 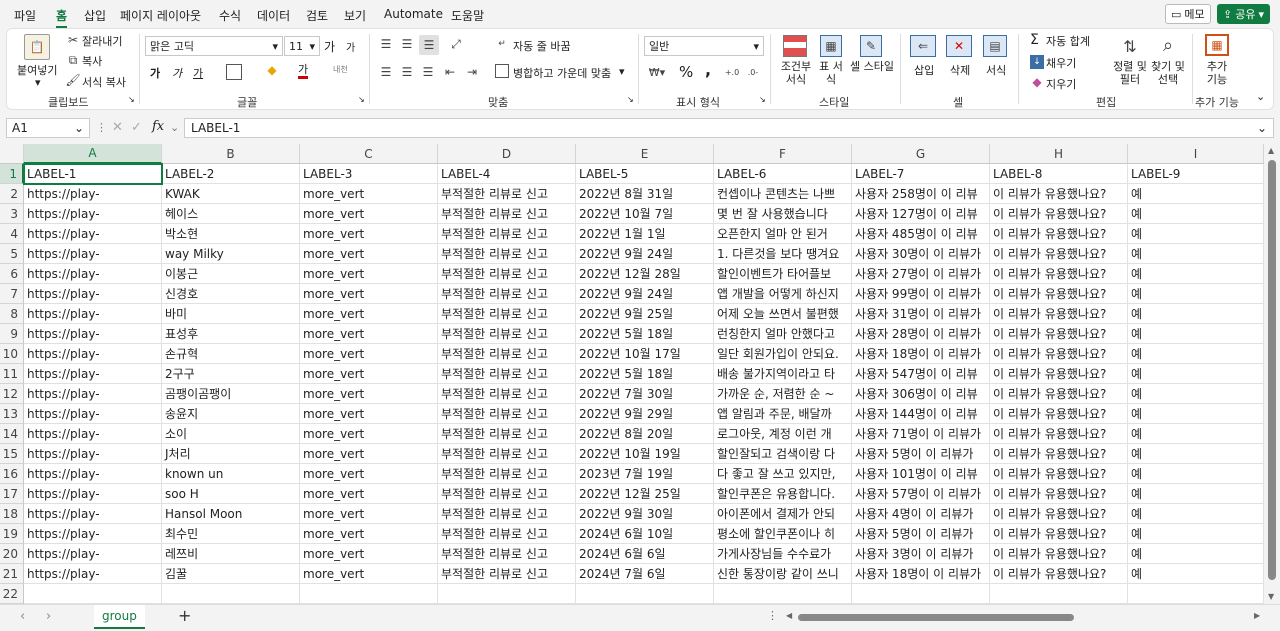 What do you see at coordinates (231, 334) in the screenshot?
I see `table-cell: 표성후` at bounding box center [231, 334].